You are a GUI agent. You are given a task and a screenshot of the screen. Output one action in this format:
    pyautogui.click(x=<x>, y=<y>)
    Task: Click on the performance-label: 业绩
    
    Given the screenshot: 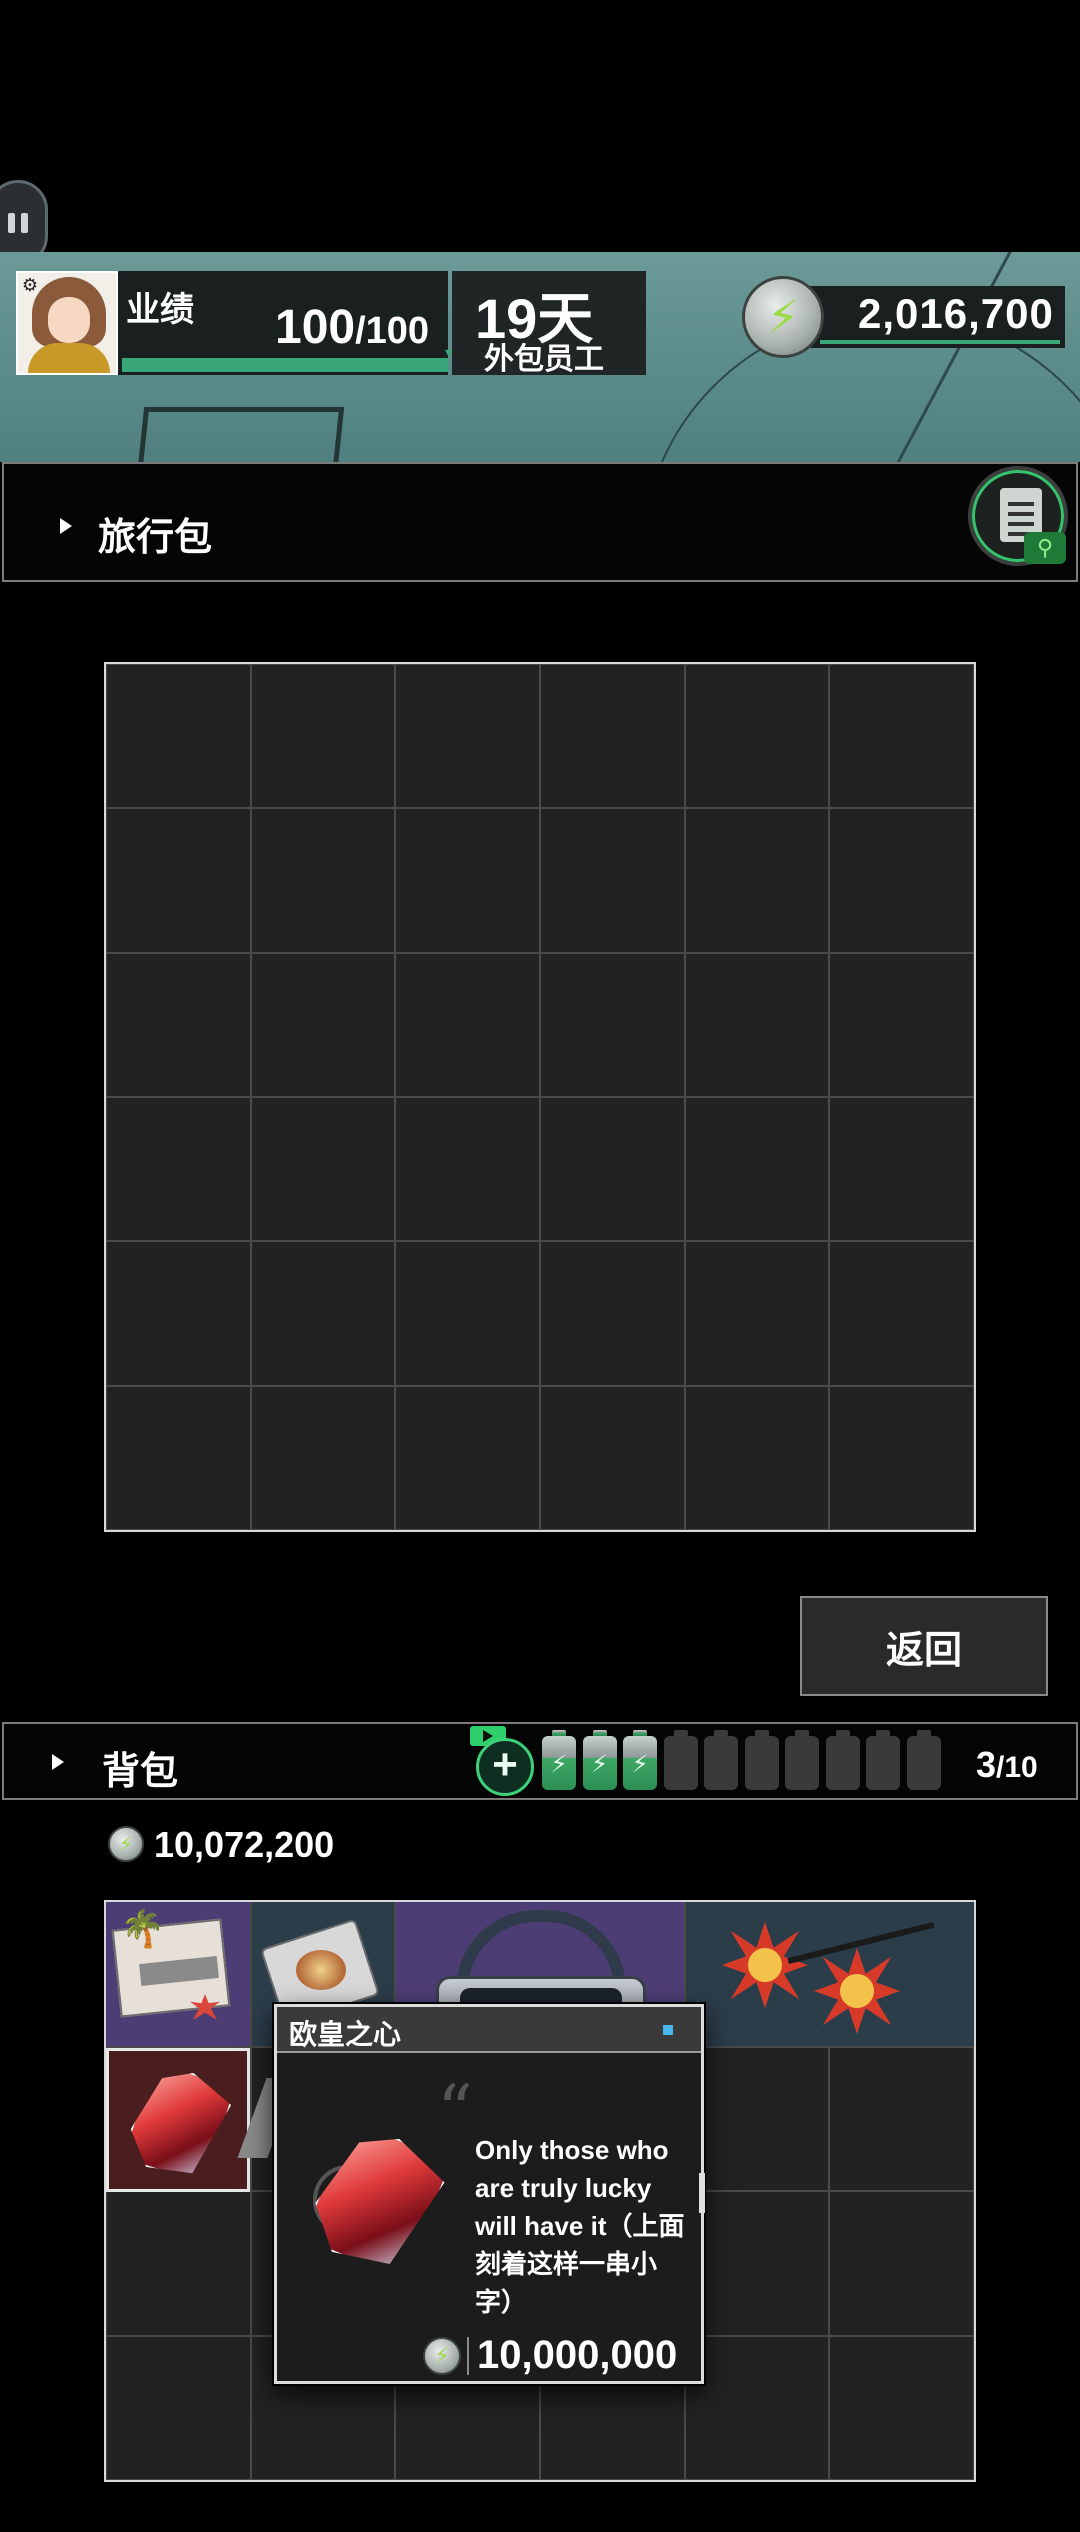 What is the action you would take?
    pyautogui.click(x=160, y=310)
    